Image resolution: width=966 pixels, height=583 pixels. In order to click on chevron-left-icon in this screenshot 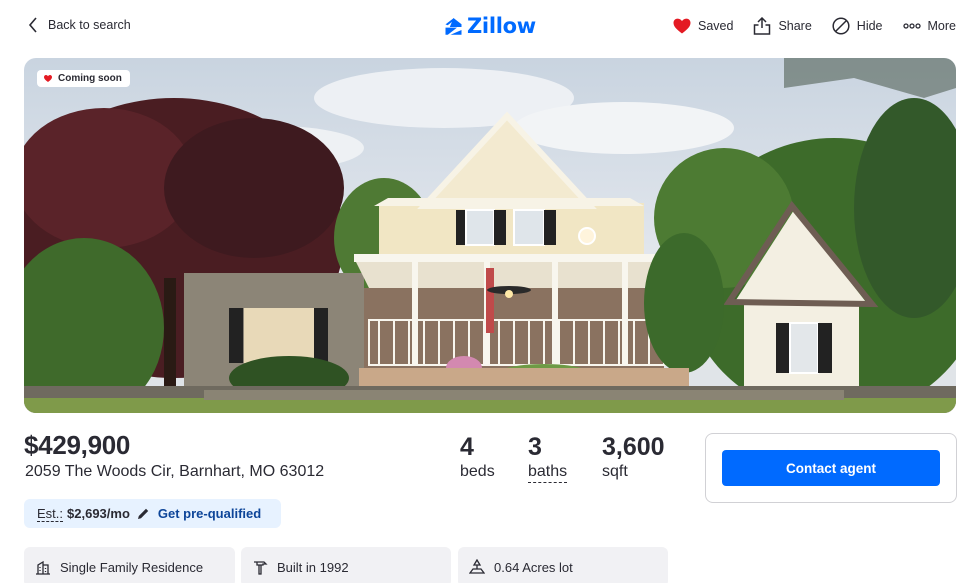, I will do `click(32, 25)`.